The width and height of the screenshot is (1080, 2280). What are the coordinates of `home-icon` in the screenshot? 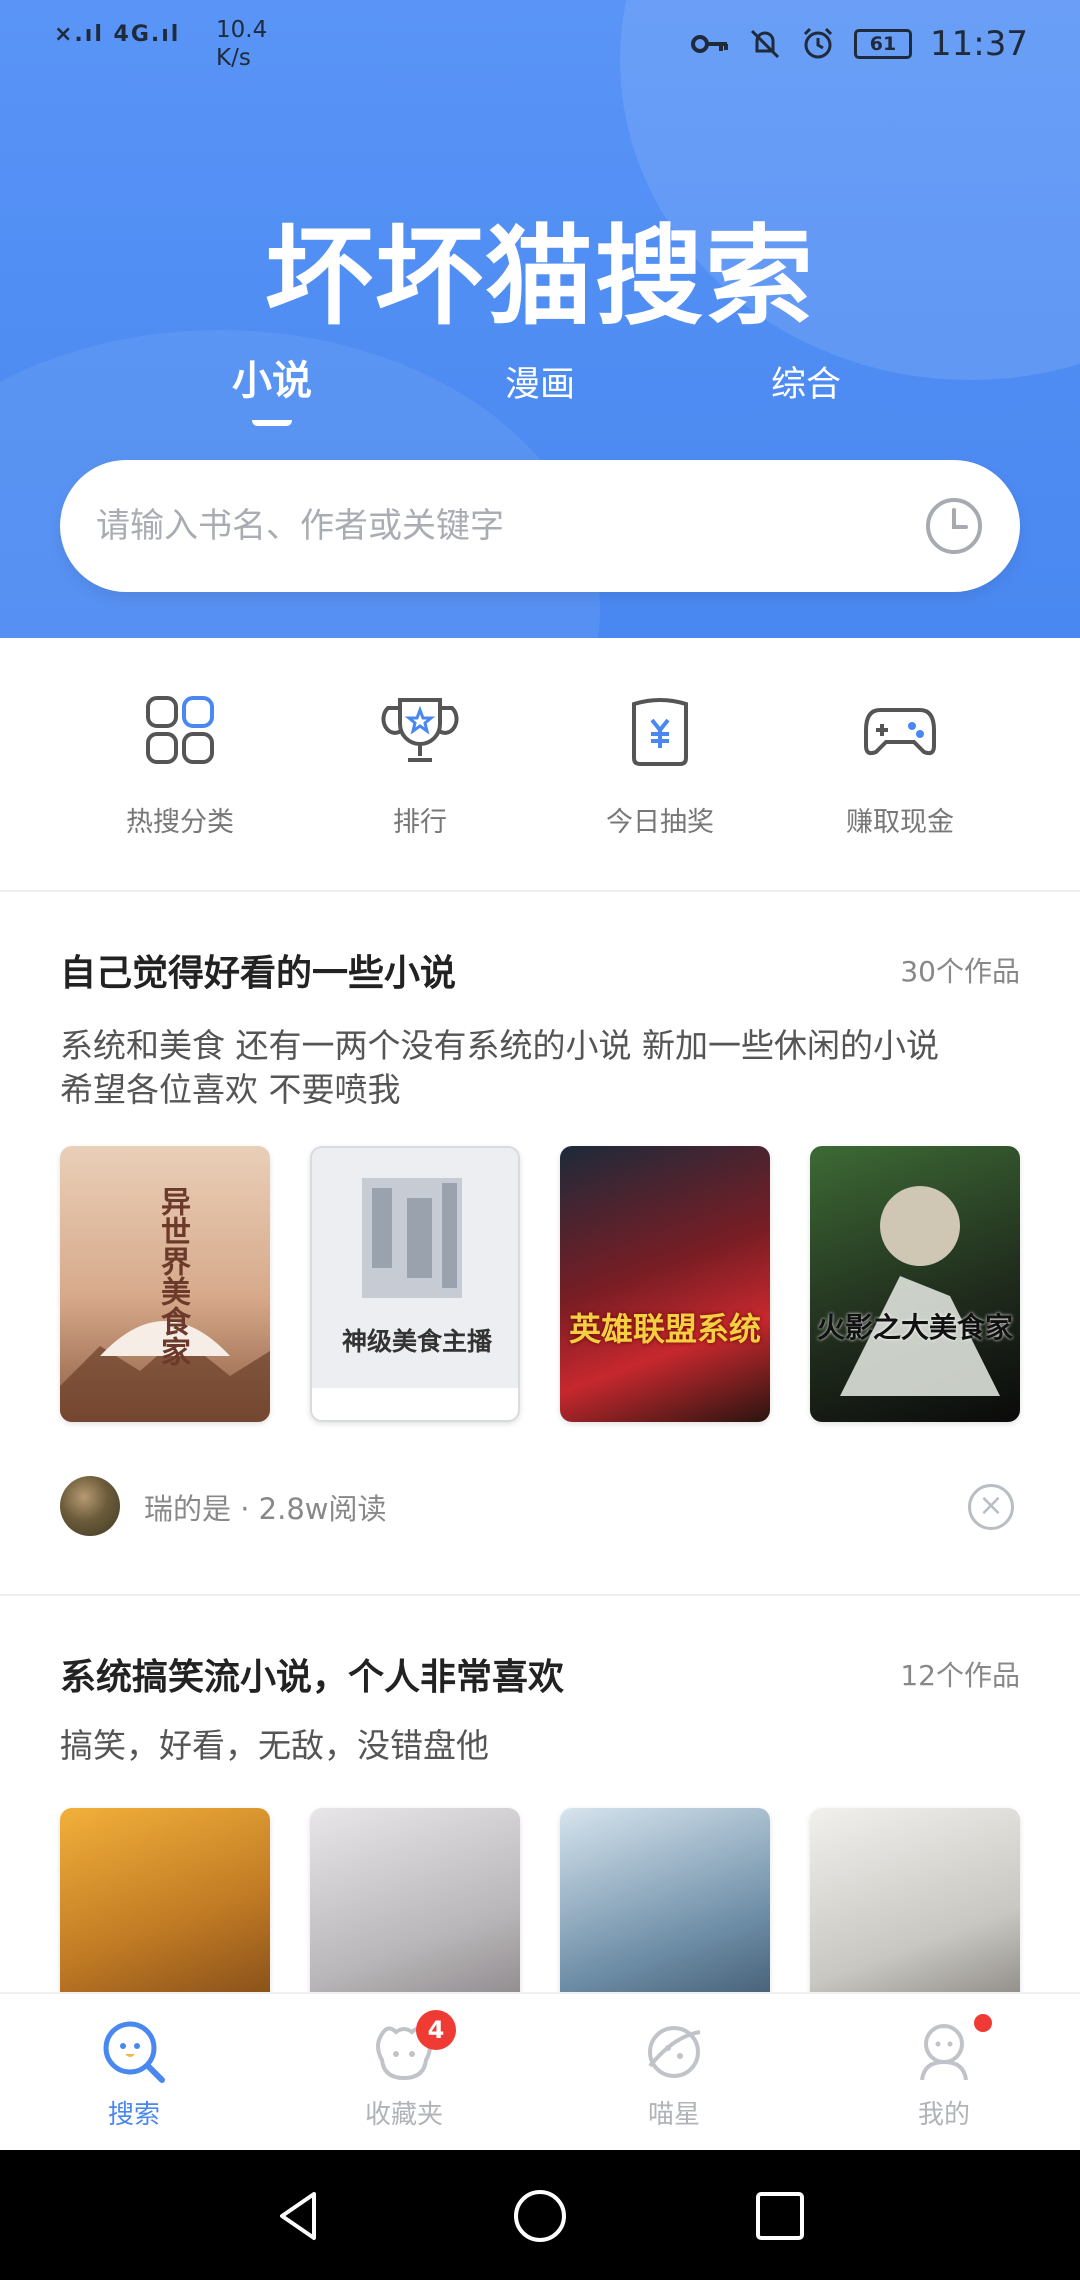 It's located at (540, 2216).